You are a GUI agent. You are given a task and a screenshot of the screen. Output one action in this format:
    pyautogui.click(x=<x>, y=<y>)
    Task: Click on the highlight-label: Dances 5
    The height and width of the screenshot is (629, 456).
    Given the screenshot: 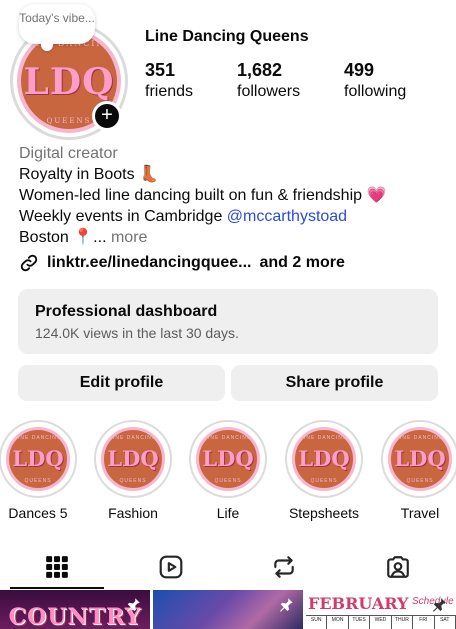 What is the action you would take?
    pyautogui.click(x=38, y=513)
    